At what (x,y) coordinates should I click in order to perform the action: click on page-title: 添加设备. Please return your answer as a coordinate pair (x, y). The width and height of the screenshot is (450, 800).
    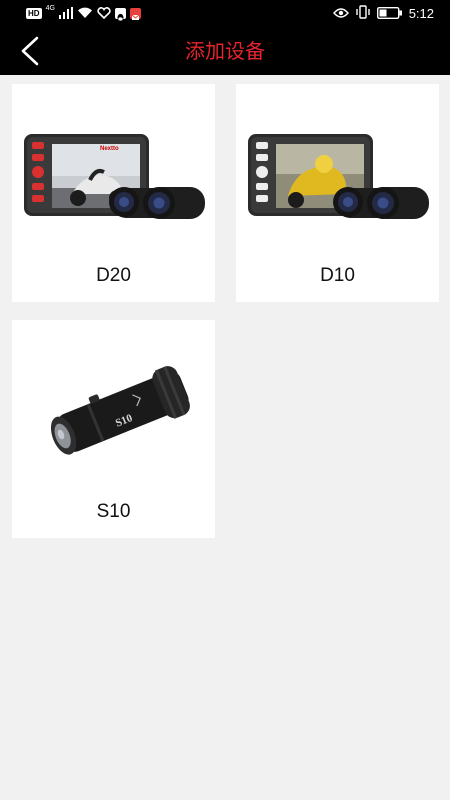
    Looking at the image, I should click on (225, 51).